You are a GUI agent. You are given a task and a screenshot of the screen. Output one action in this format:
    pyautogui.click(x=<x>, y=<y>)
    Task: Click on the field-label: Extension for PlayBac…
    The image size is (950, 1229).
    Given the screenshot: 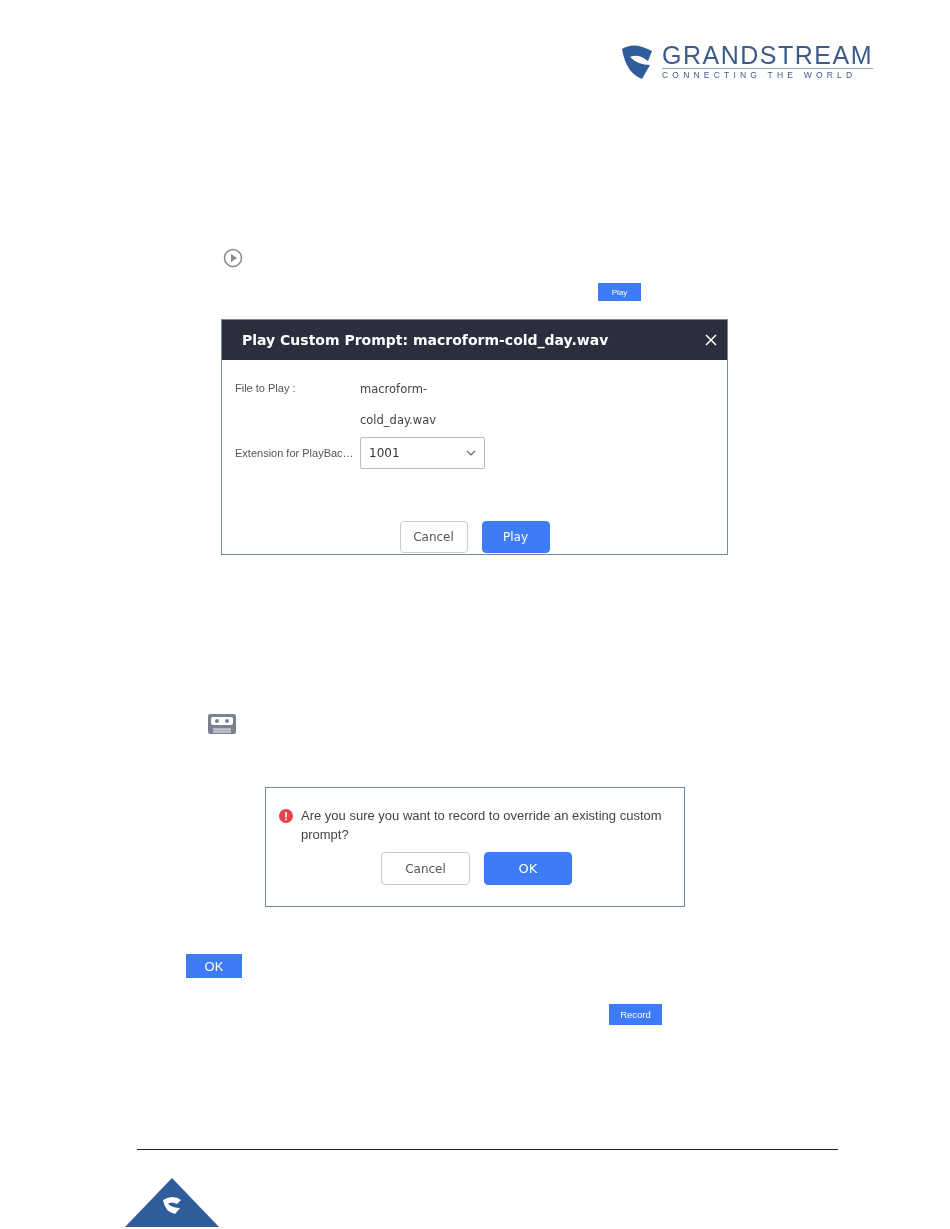 What is the action you would take?
    pyautogui.click(x=295, y=453)
    